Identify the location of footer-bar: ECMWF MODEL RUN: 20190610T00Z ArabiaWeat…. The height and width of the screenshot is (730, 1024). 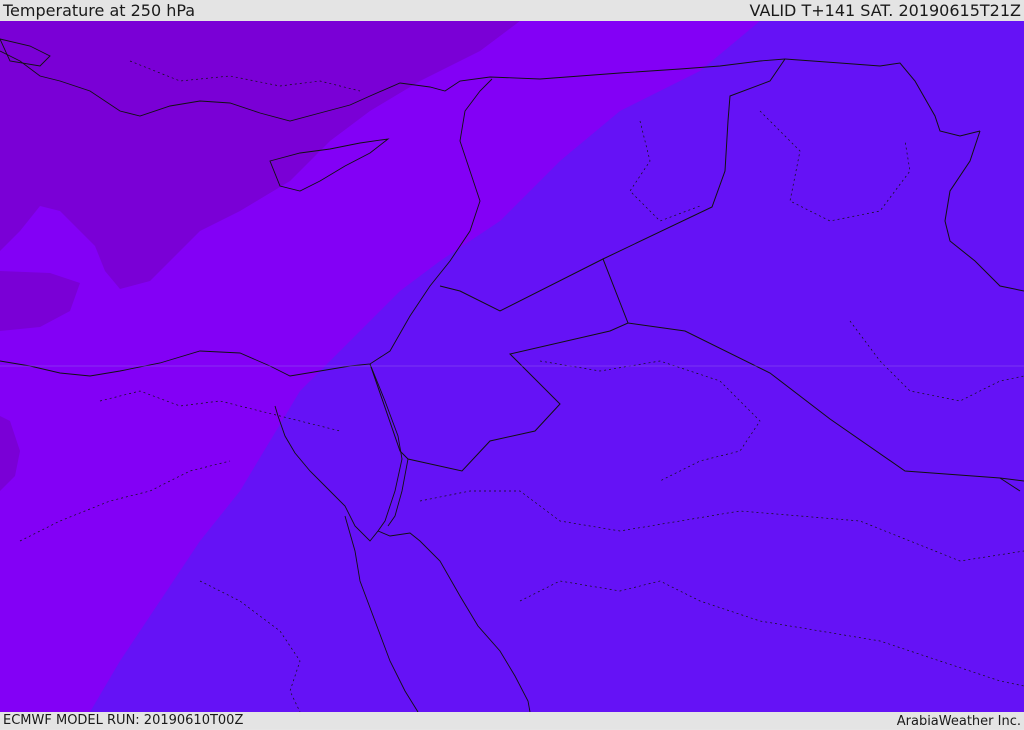
(512, 720).